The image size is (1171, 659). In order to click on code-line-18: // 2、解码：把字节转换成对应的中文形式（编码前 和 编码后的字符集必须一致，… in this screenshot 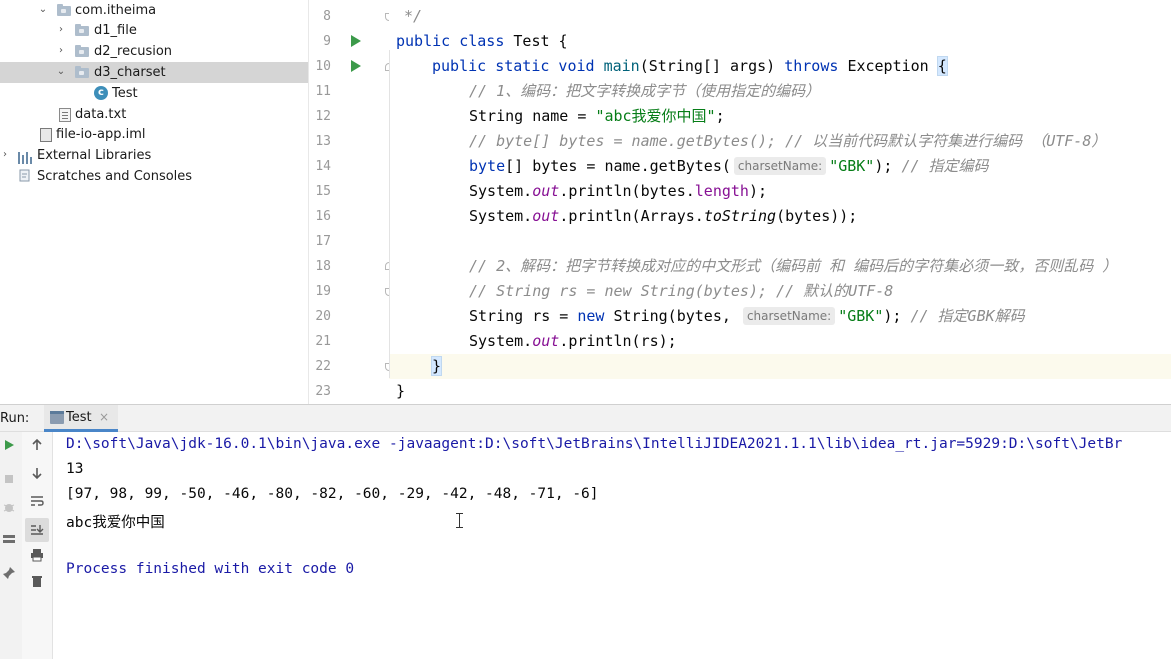, I will do `click(793, 266)`.